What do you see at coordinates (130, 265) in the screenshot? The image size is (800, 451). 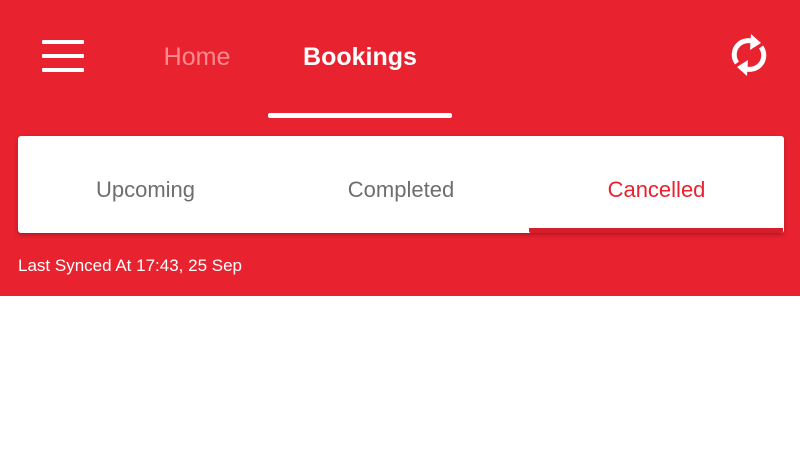 I see `last-synced-label: Last Synced At 17:43, 25 Sep` at bounding box center [130, 265].